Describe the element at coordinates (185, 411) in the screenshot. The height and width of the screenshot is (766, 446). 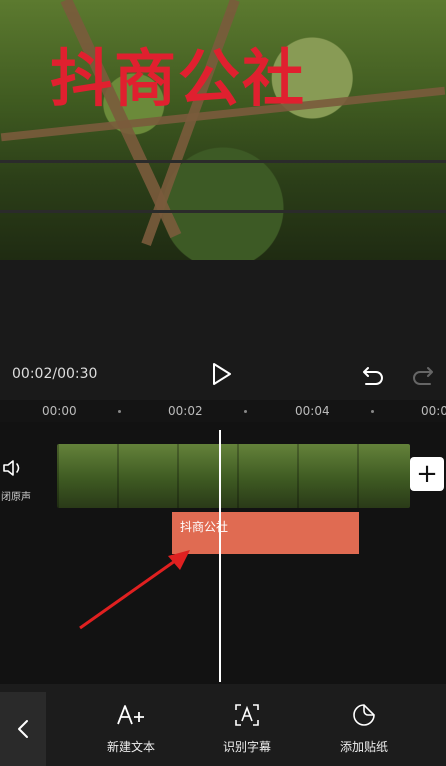
I see `ruler-tick: 00:02` at that location.